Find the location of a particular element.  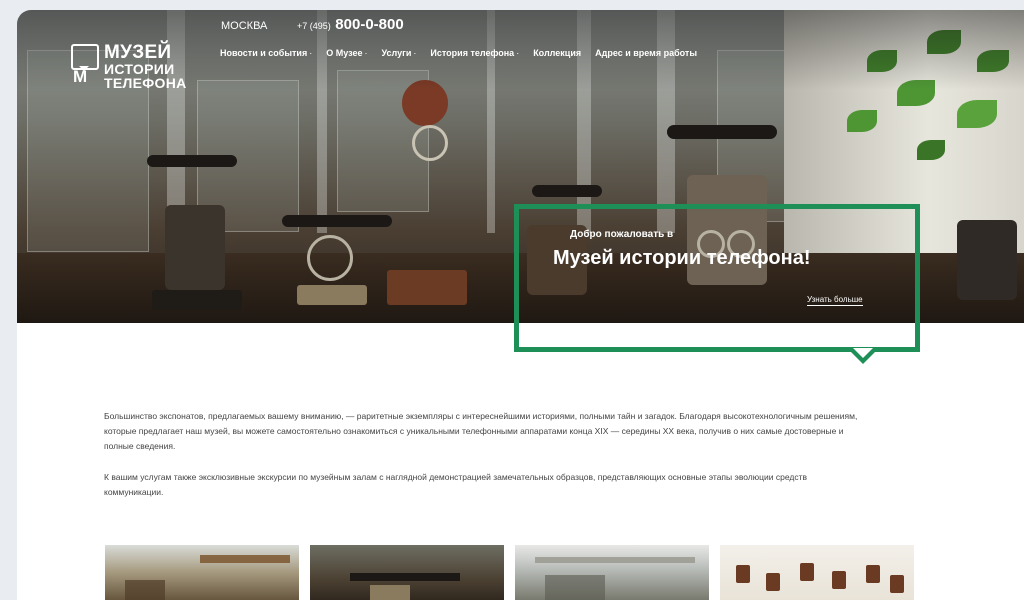

phone-prefix: +7 (495) is located at coordinates (314, 26).